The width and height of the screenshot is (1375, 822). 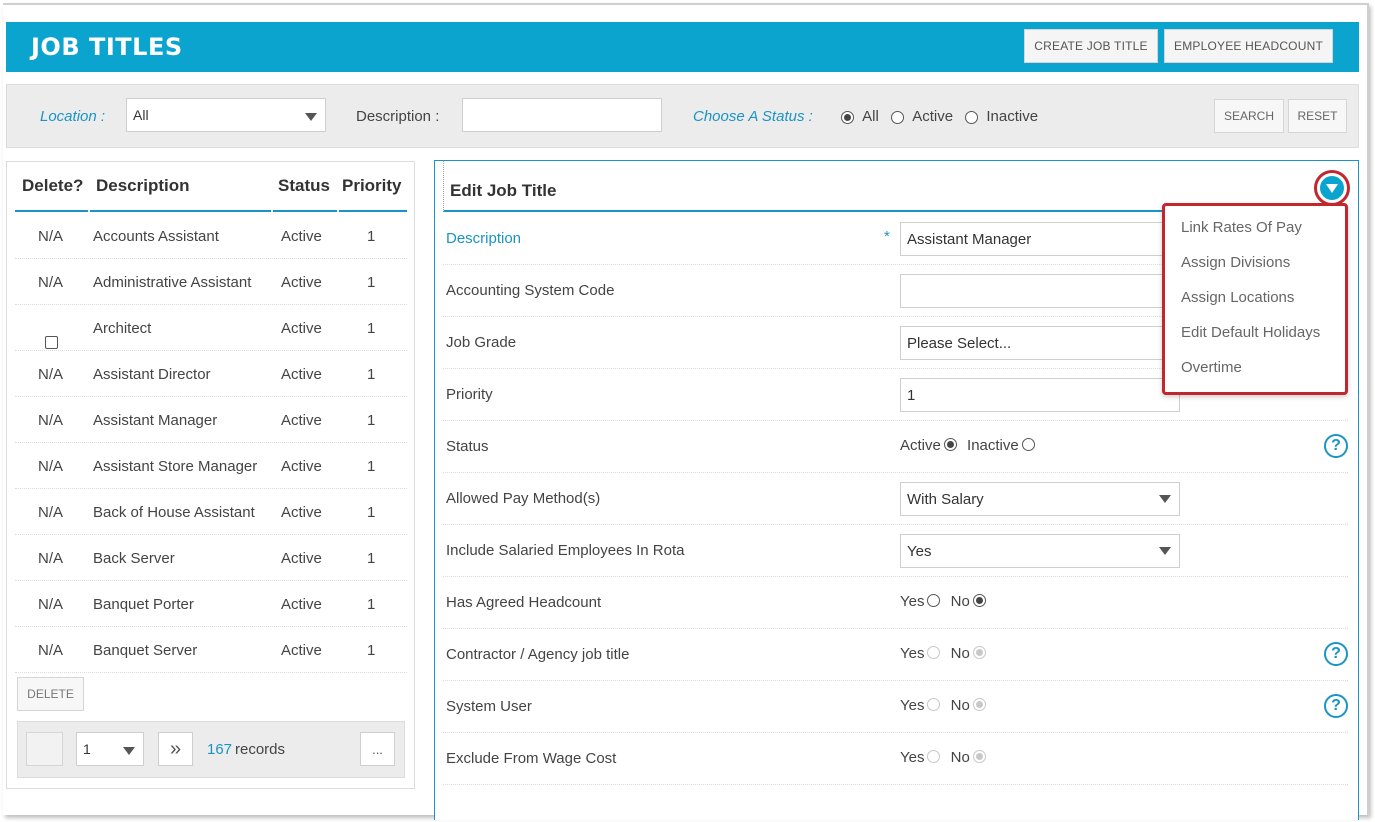 What do you see at coordinates (565, 550) in the screenshot?
I see `salaried-rota-label: Include Salaried Employees In Rota` at bounding box center [565, 550].